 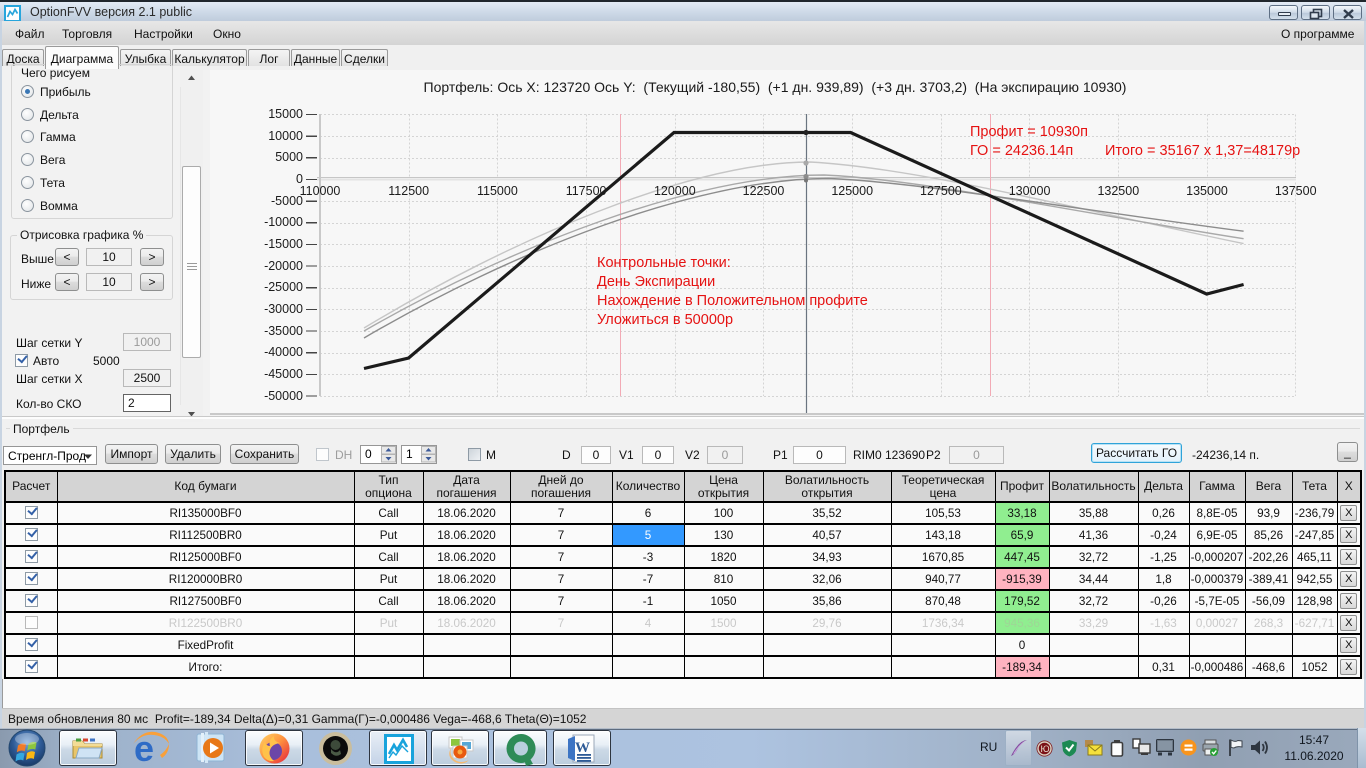 What do you see at coordinates (144, 748) in the screenshot?
I see `svg-text: e` at bounding box center [144, 748].